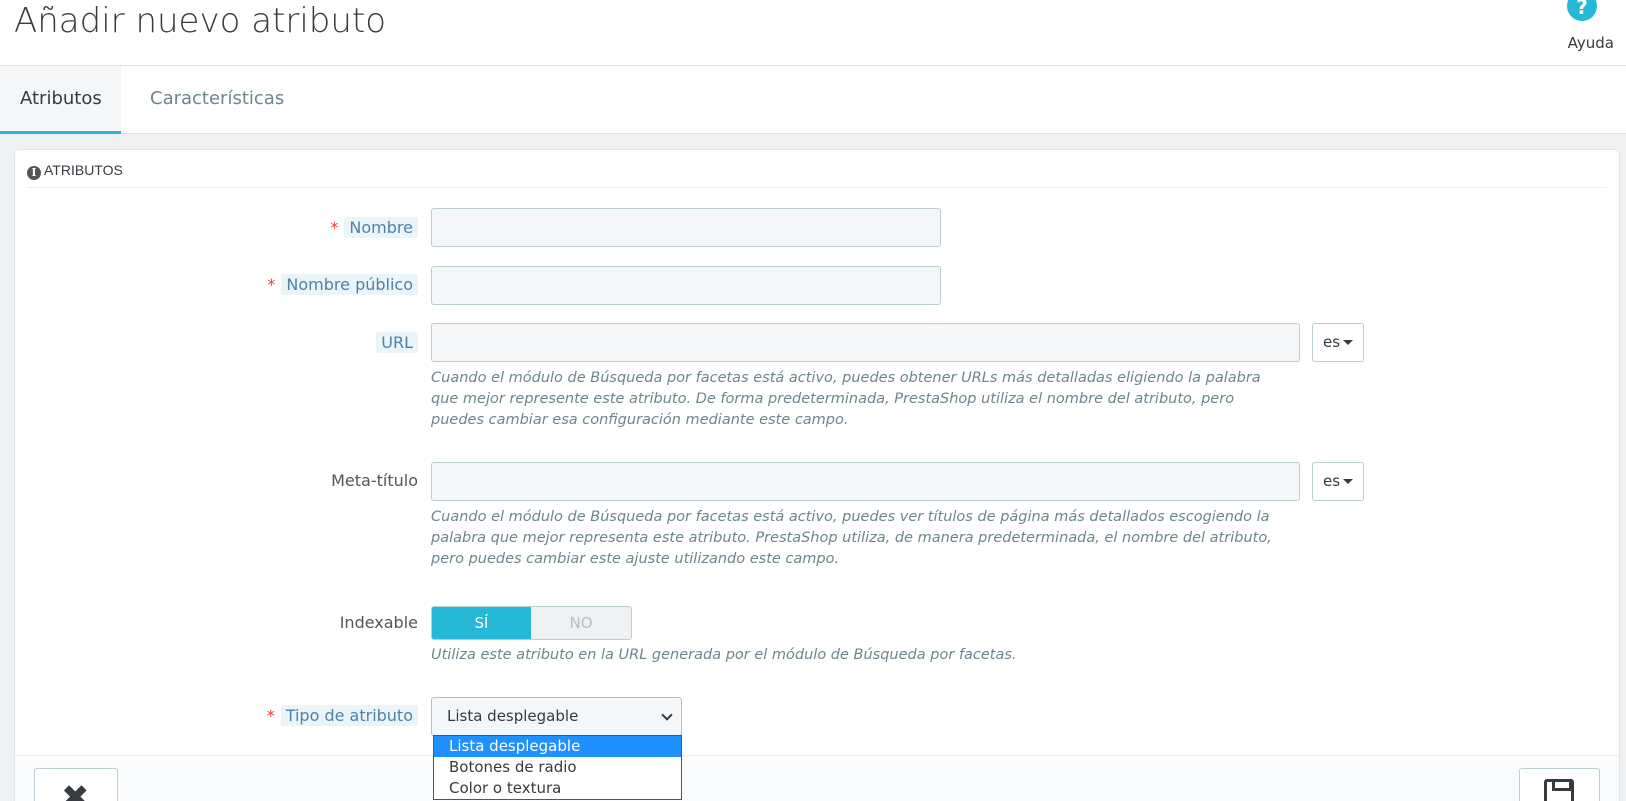 Image resolution: width=1626 pixels, height=801 pixels. Describe the element at coordinates (1590, 43) in the screenshot. I see `help-label: Ayuda` at that location.